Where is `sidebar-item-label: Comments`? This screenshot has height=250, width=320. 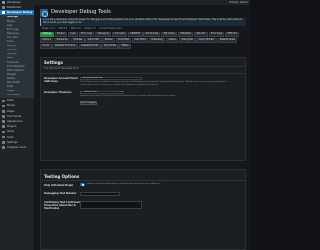
sidebar-item-label: Comments is located at coordinates (14, 116).